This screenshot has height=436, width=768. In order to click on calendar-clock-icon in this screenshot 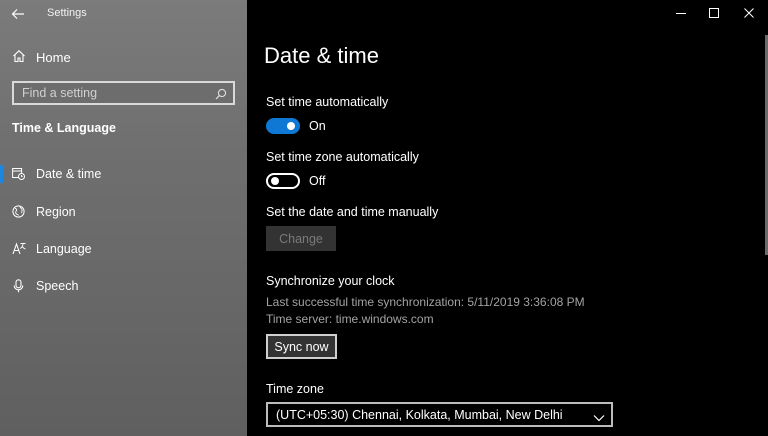, I will do `click(18, 176)`.